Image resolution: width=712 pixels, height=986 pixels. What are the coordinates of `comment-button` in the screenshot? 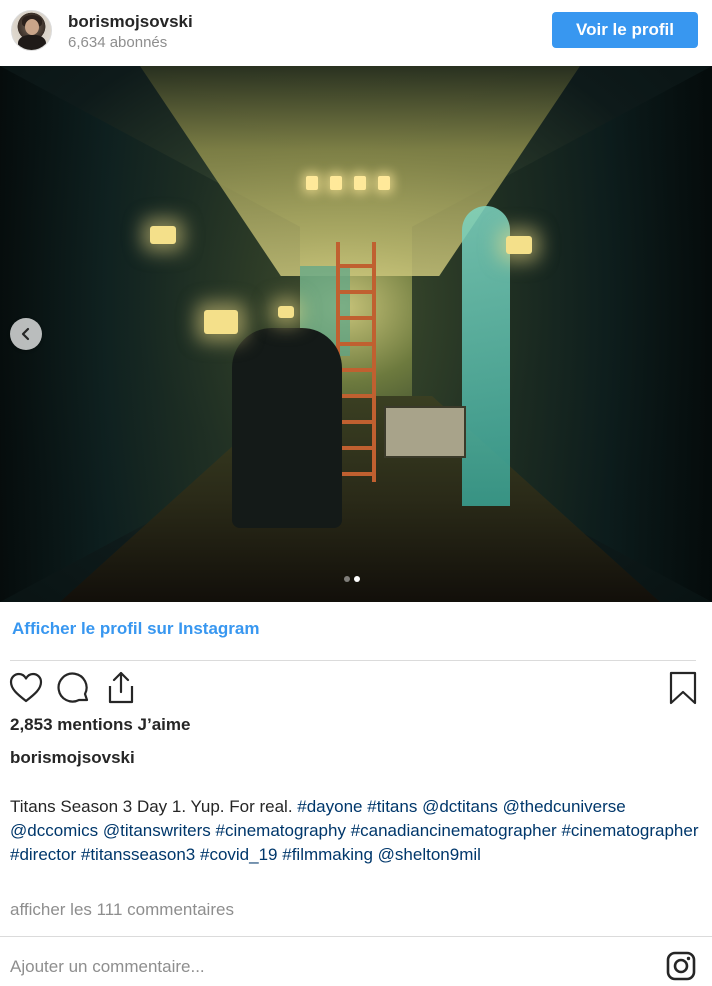 It's located at (74, 690).